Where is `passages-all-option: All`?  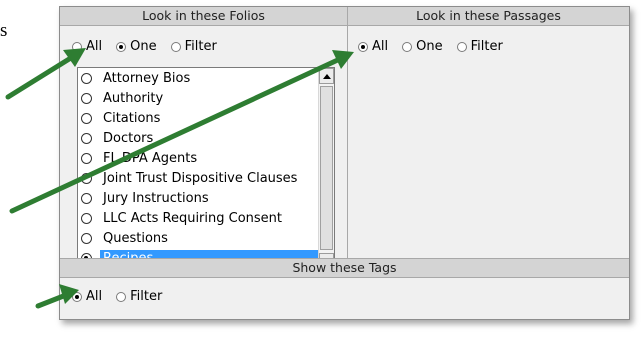 passages-all-option: All is located at coordinates (373, 46).